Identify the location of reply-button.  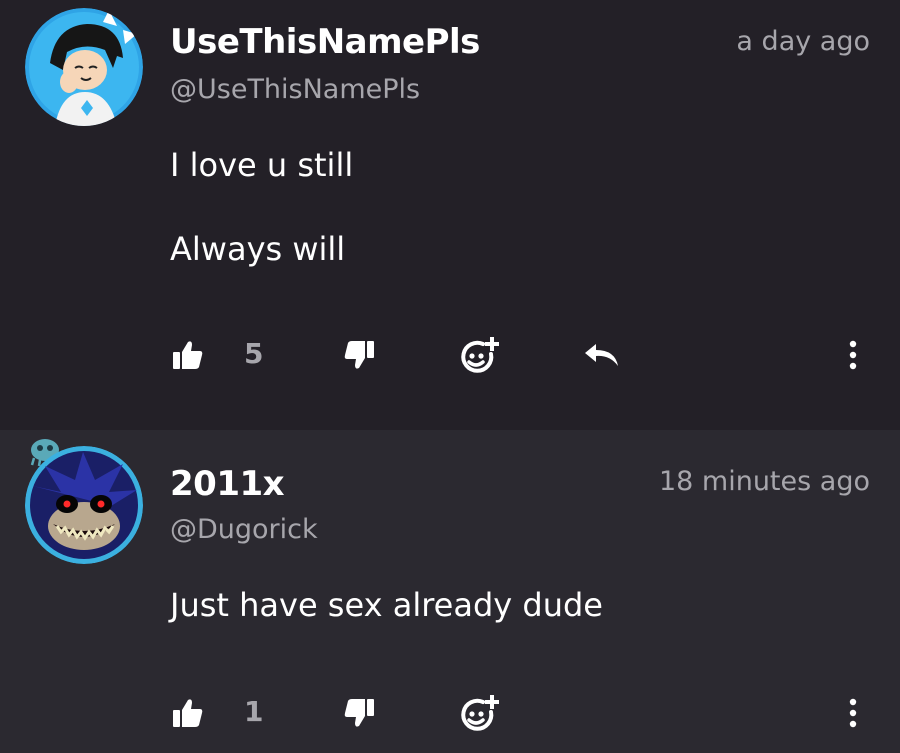
(602, 355).